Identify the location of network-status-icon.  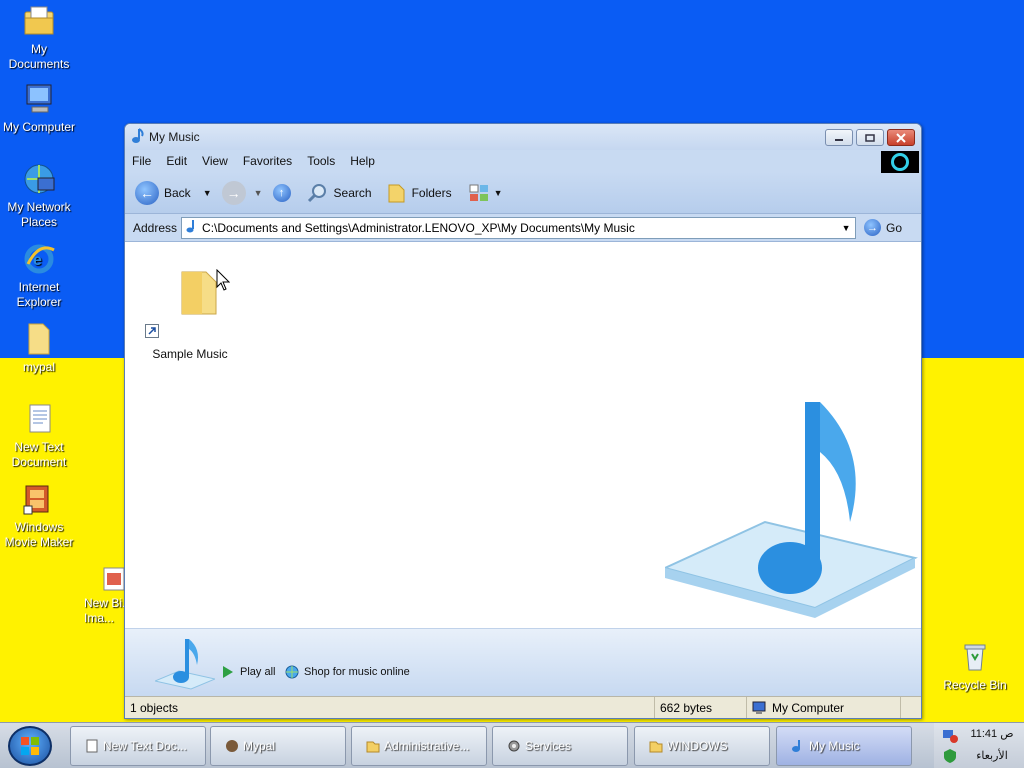
(950, 735).